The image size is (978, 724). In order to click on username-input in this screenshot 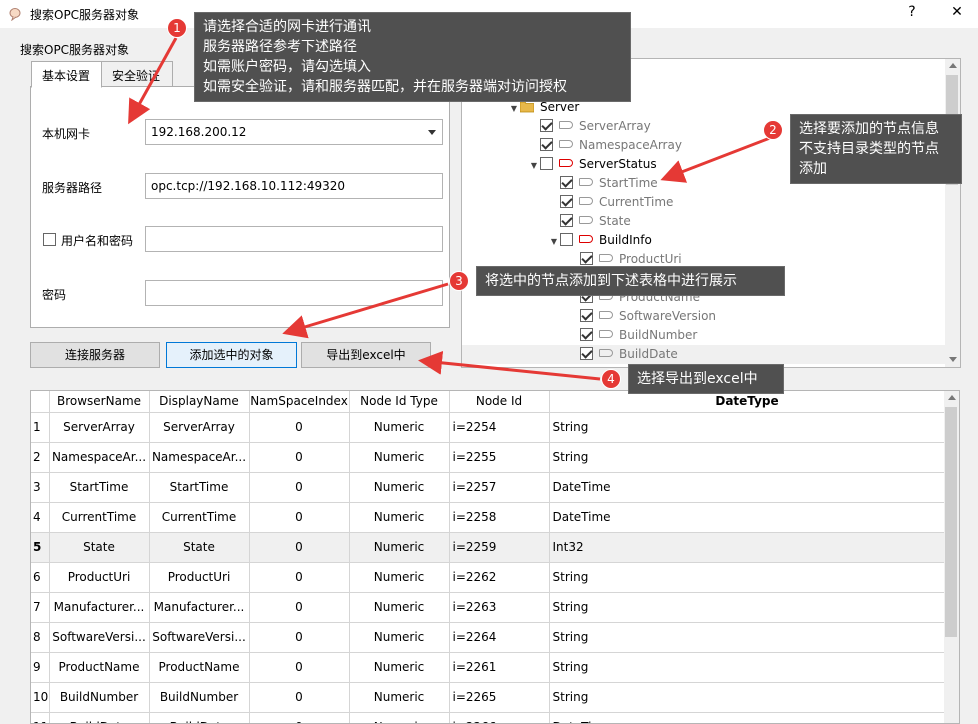, I will do `click(294, 239)`.